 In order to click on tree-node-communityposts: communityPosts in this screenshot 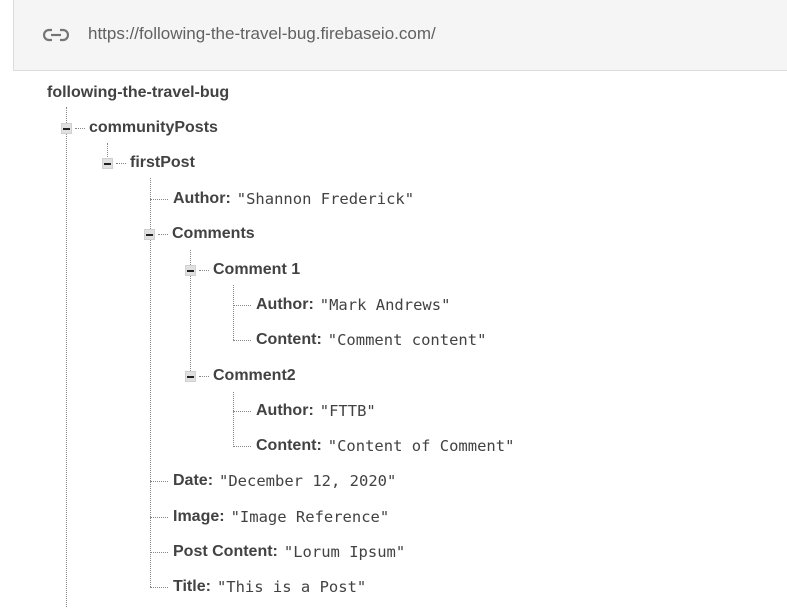, I will do `click(139, 128)`.